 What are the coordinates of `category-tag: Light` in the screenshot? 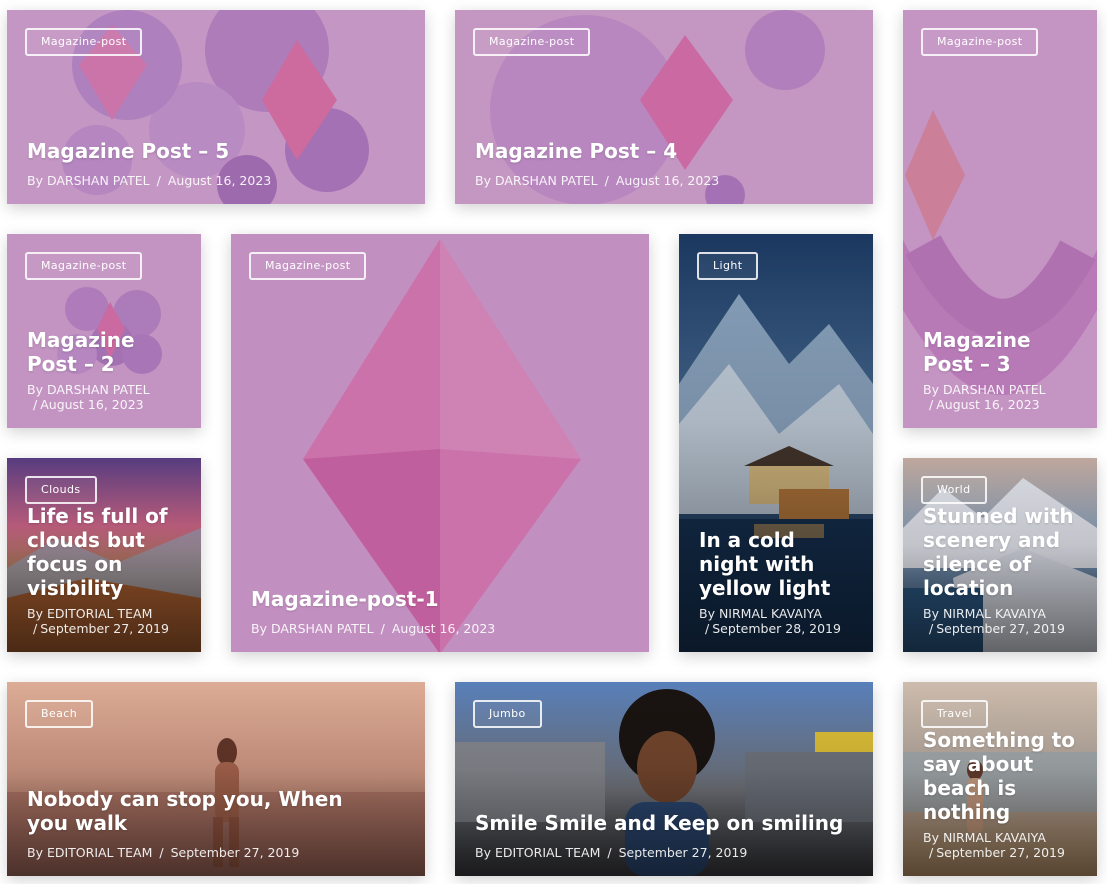 It's located at (728, 266).